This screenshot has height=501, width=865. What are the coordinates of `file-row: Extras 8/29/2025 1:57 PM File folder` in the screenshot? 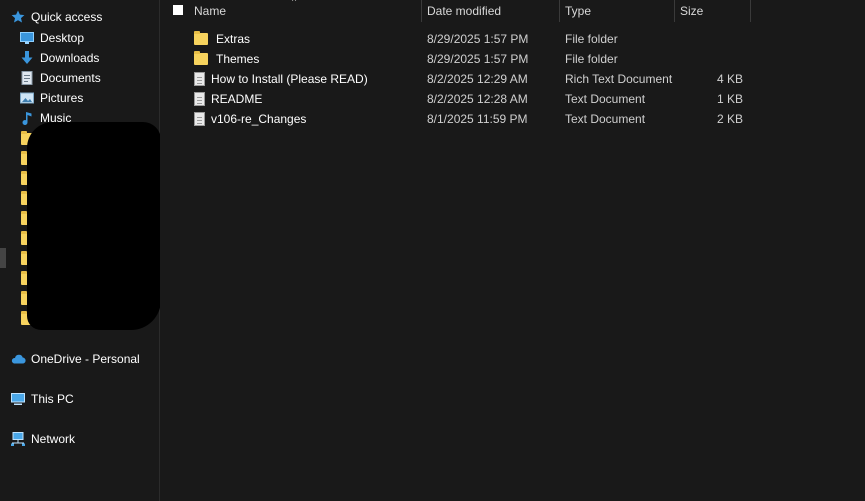 It's located at (512, 39).